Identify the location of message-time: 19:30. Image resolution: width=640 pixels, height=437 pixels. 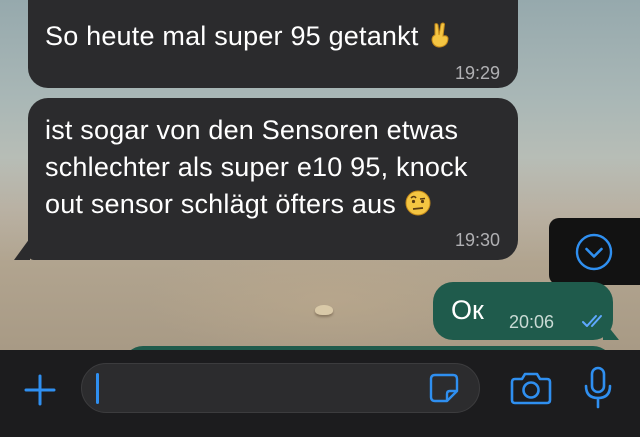
(477, 240).